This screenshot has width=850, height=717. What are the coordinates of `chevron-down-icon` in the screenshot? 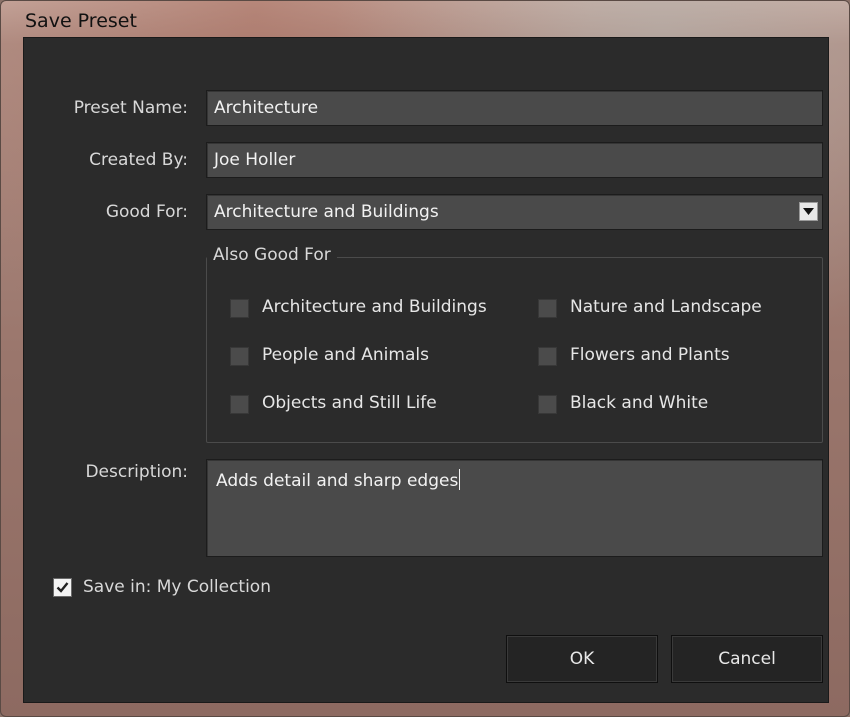 It's located at (808, 211).